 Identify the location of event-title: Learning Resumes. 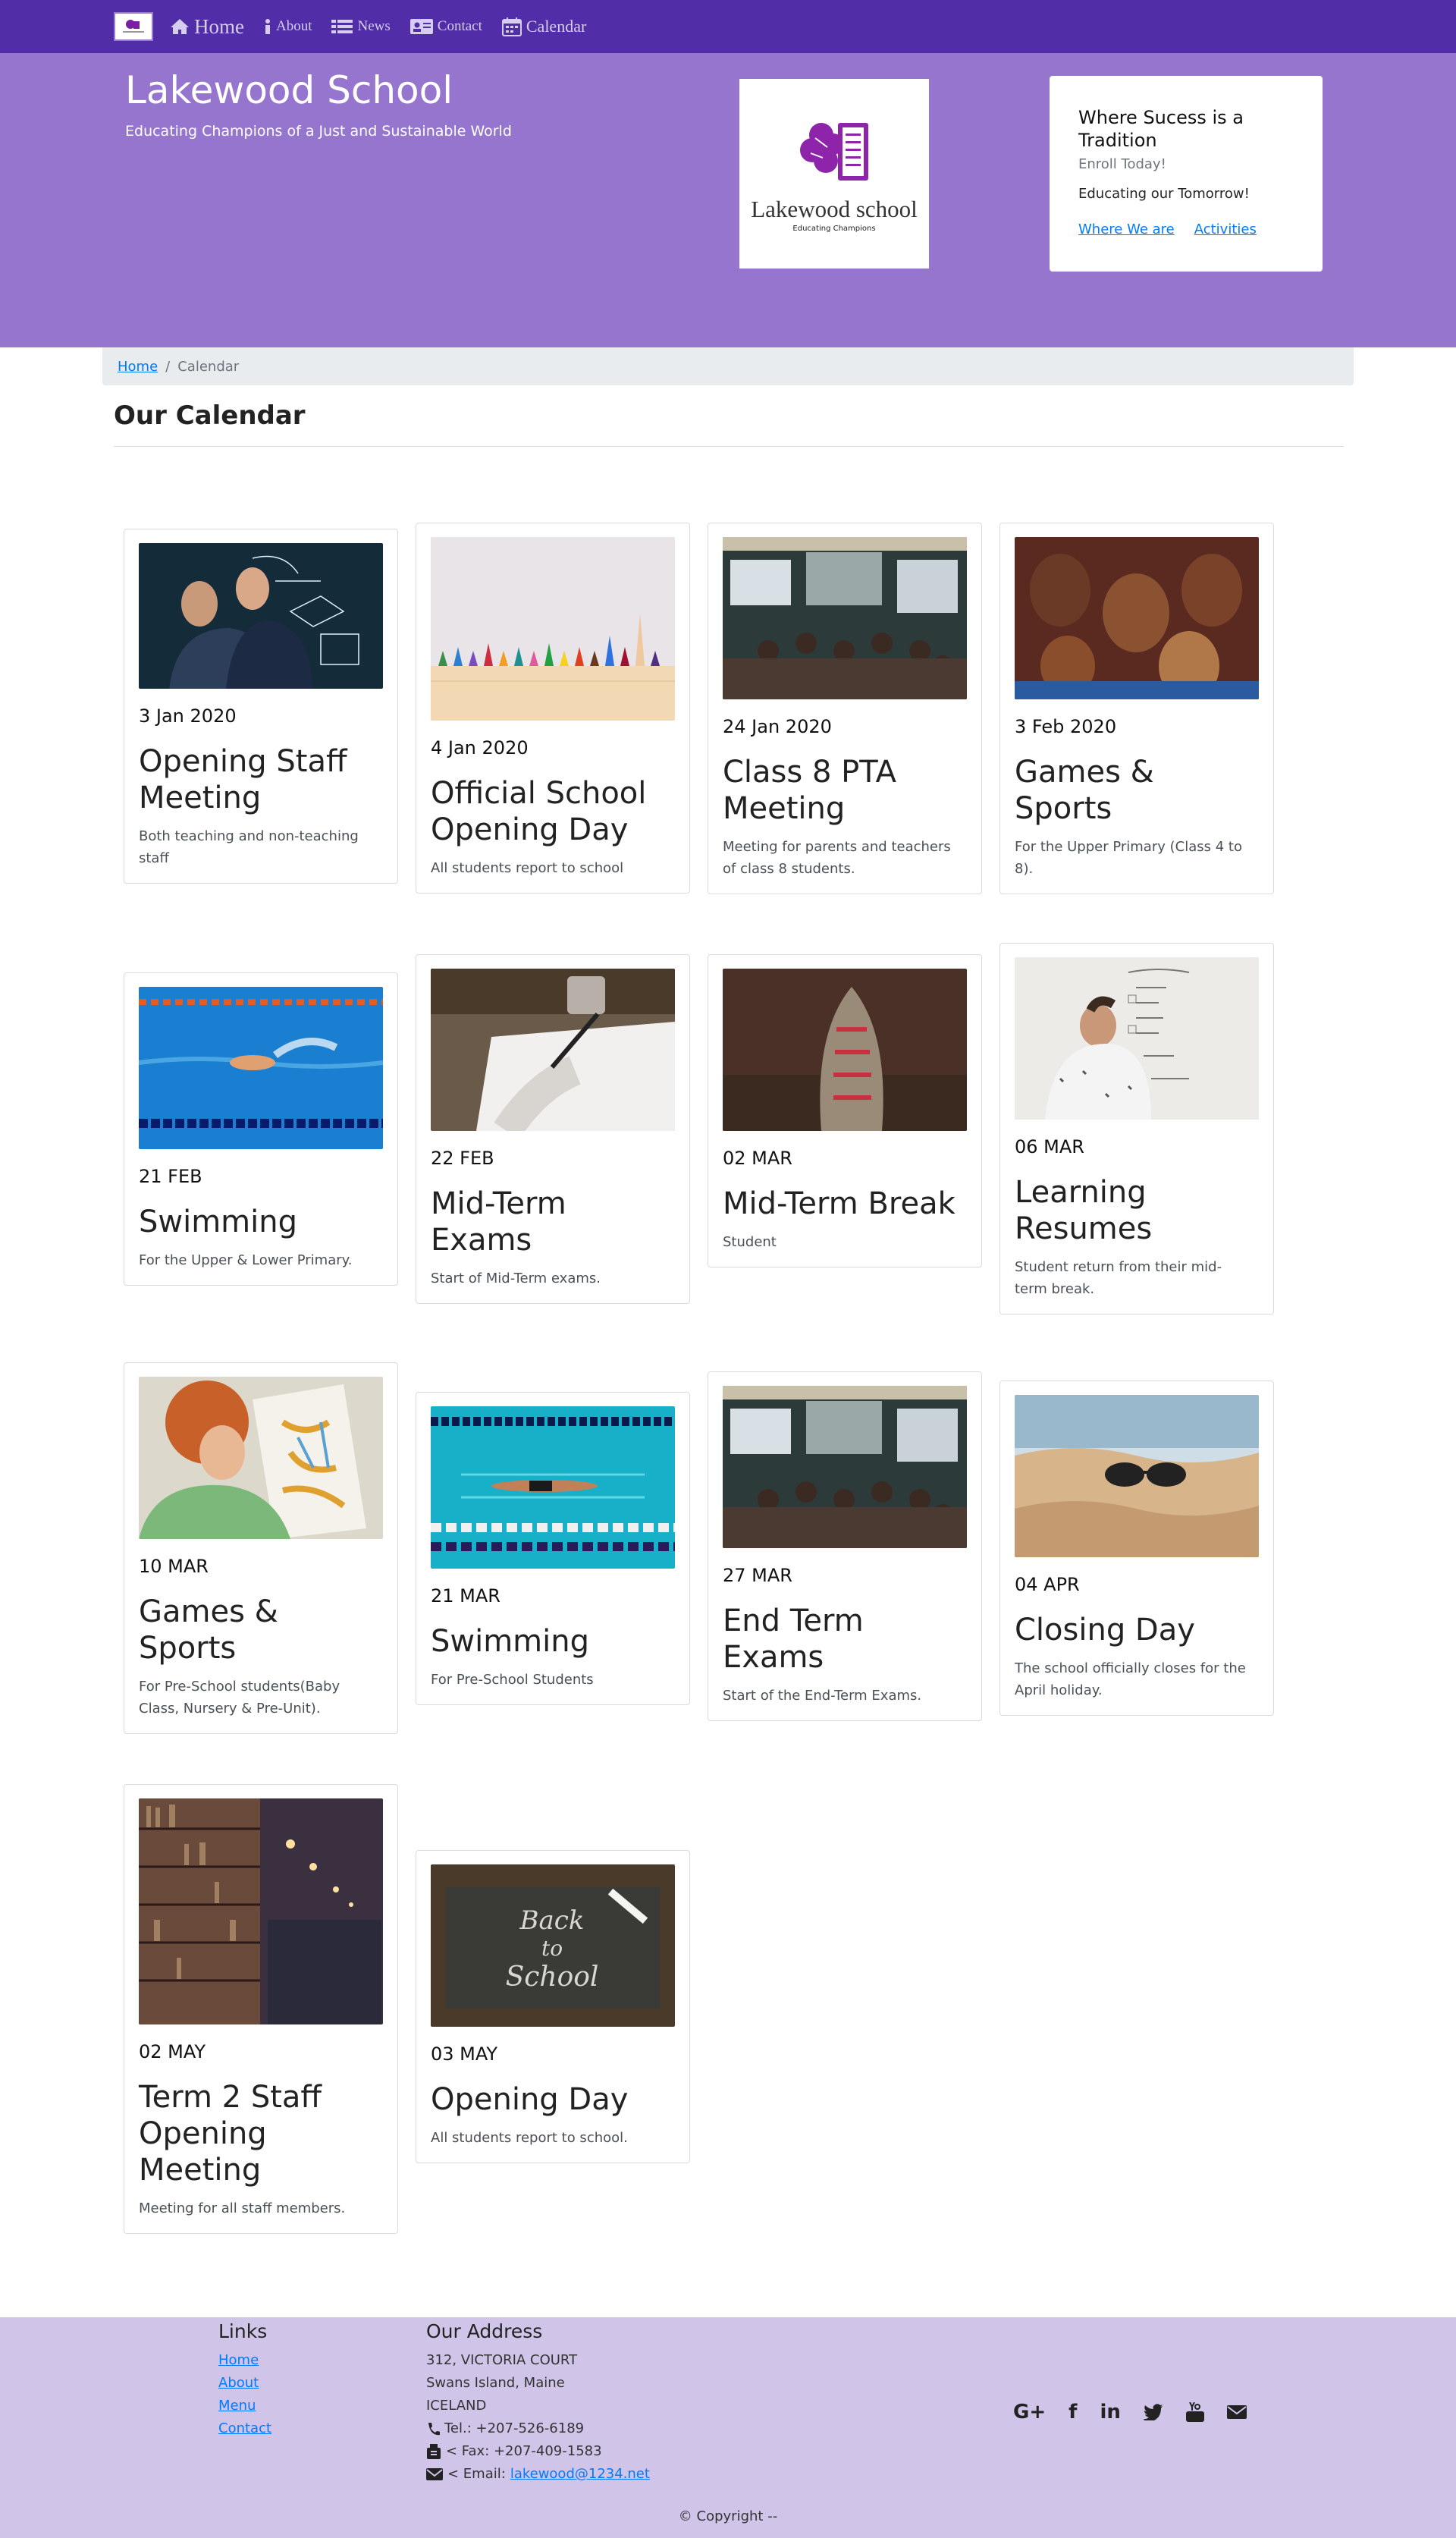
(1084, 1211).